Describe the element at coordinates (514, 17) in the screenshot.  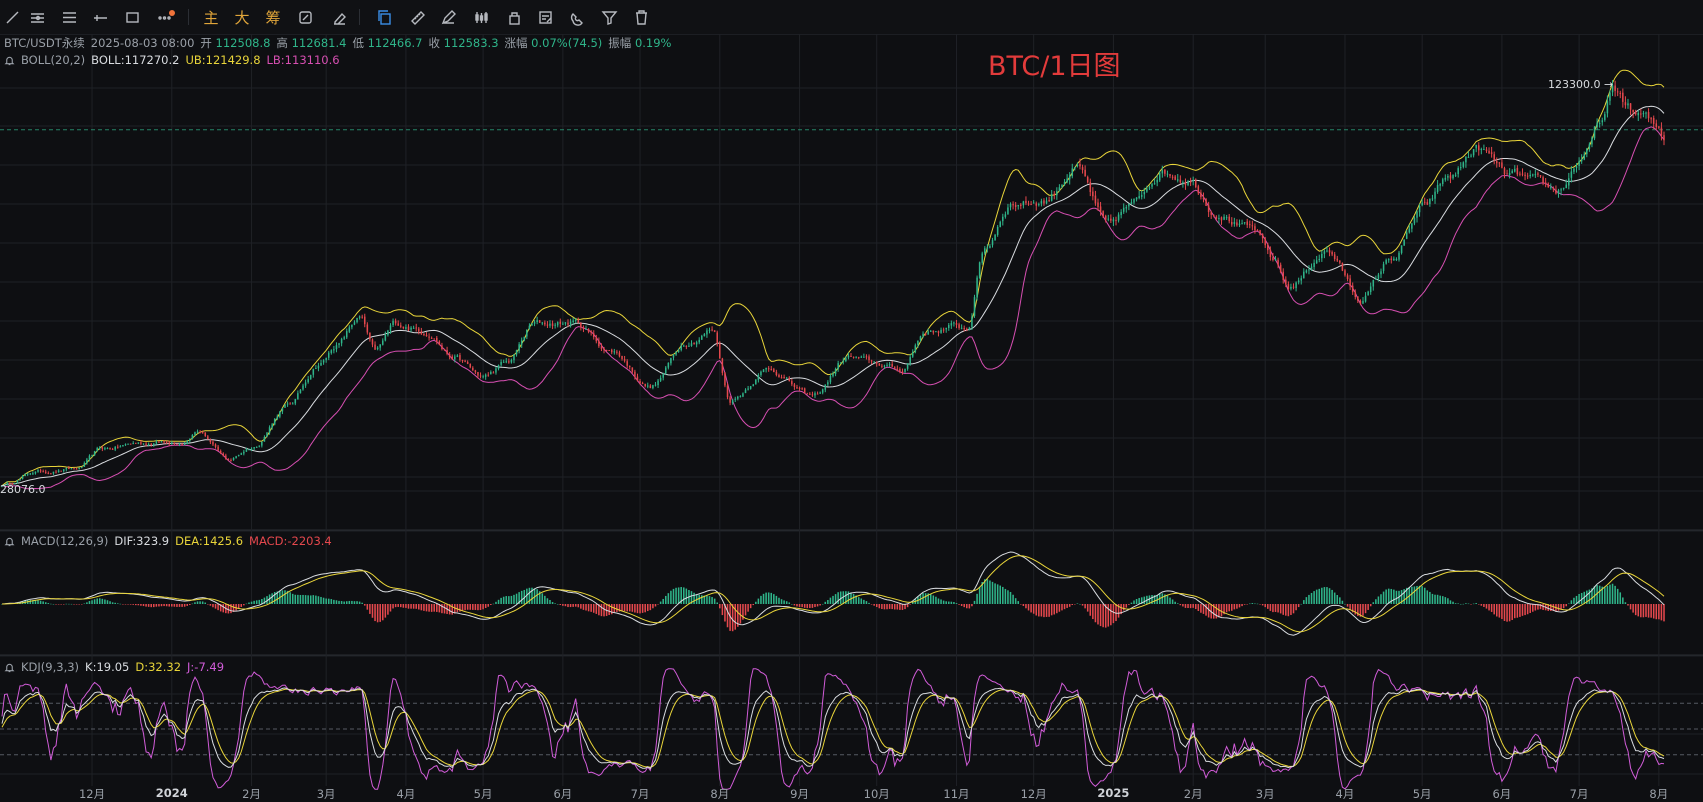
I see `lock-tool-button` at that location.